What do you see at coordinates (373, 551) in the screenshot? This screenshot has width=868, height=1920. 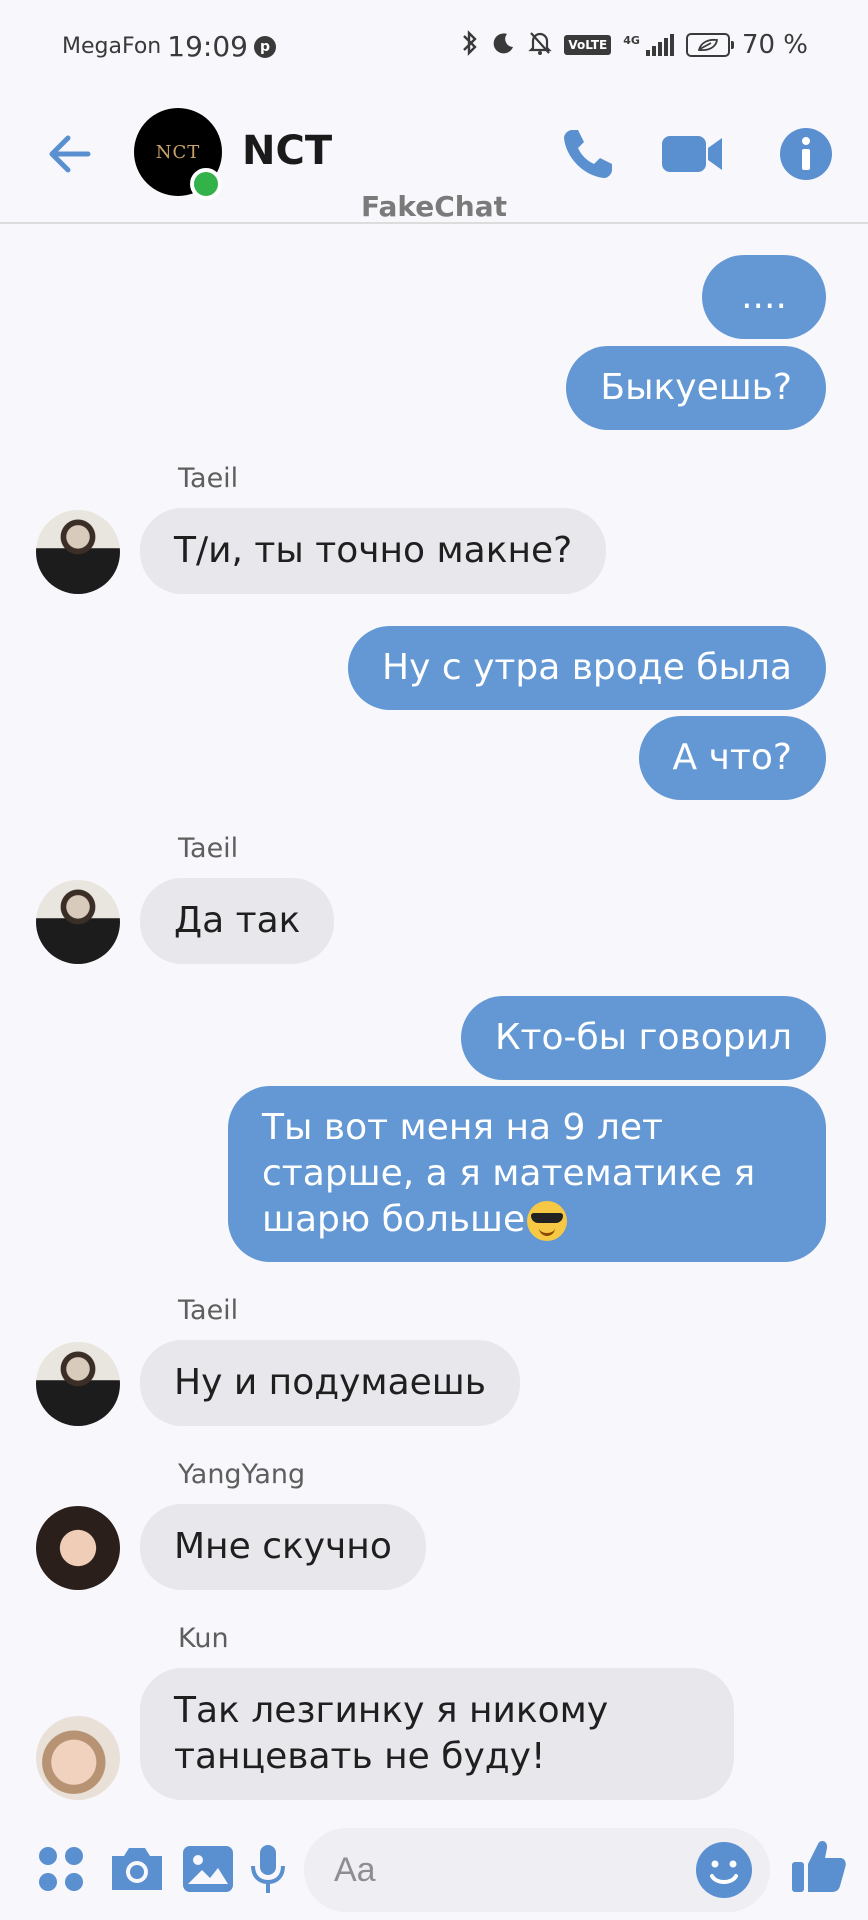 I see `message-bubble-incoming: Т/и, ты точно макне?` at bounding box center [373, 551].